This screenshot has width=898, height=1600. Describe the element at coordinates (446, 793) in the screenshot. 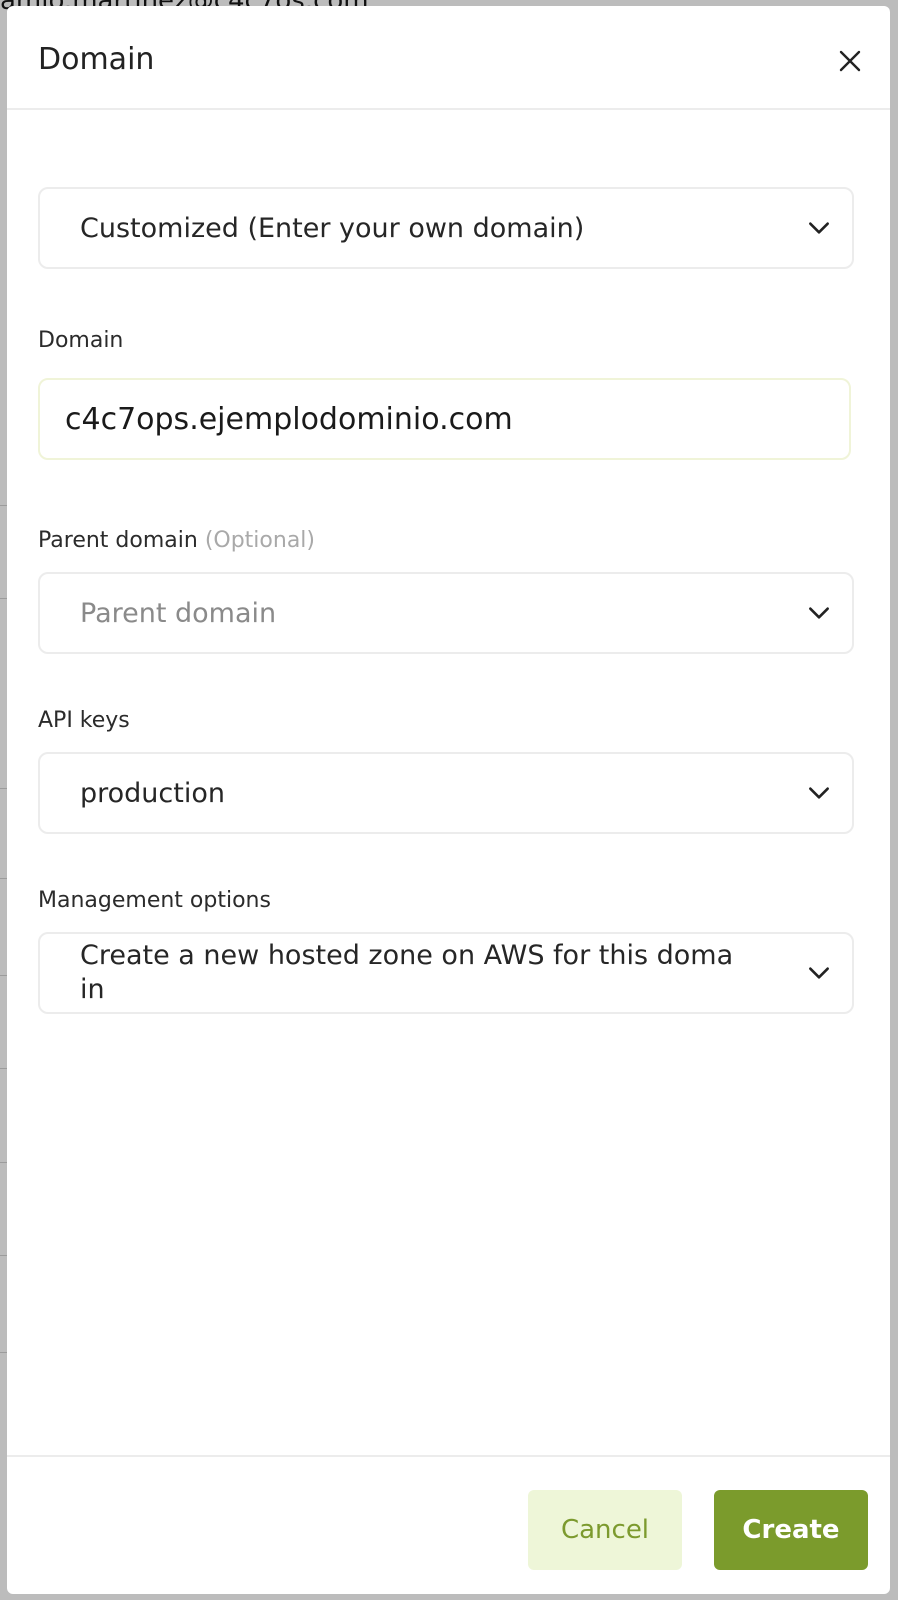

I see `api-keys-select: production` at that location.